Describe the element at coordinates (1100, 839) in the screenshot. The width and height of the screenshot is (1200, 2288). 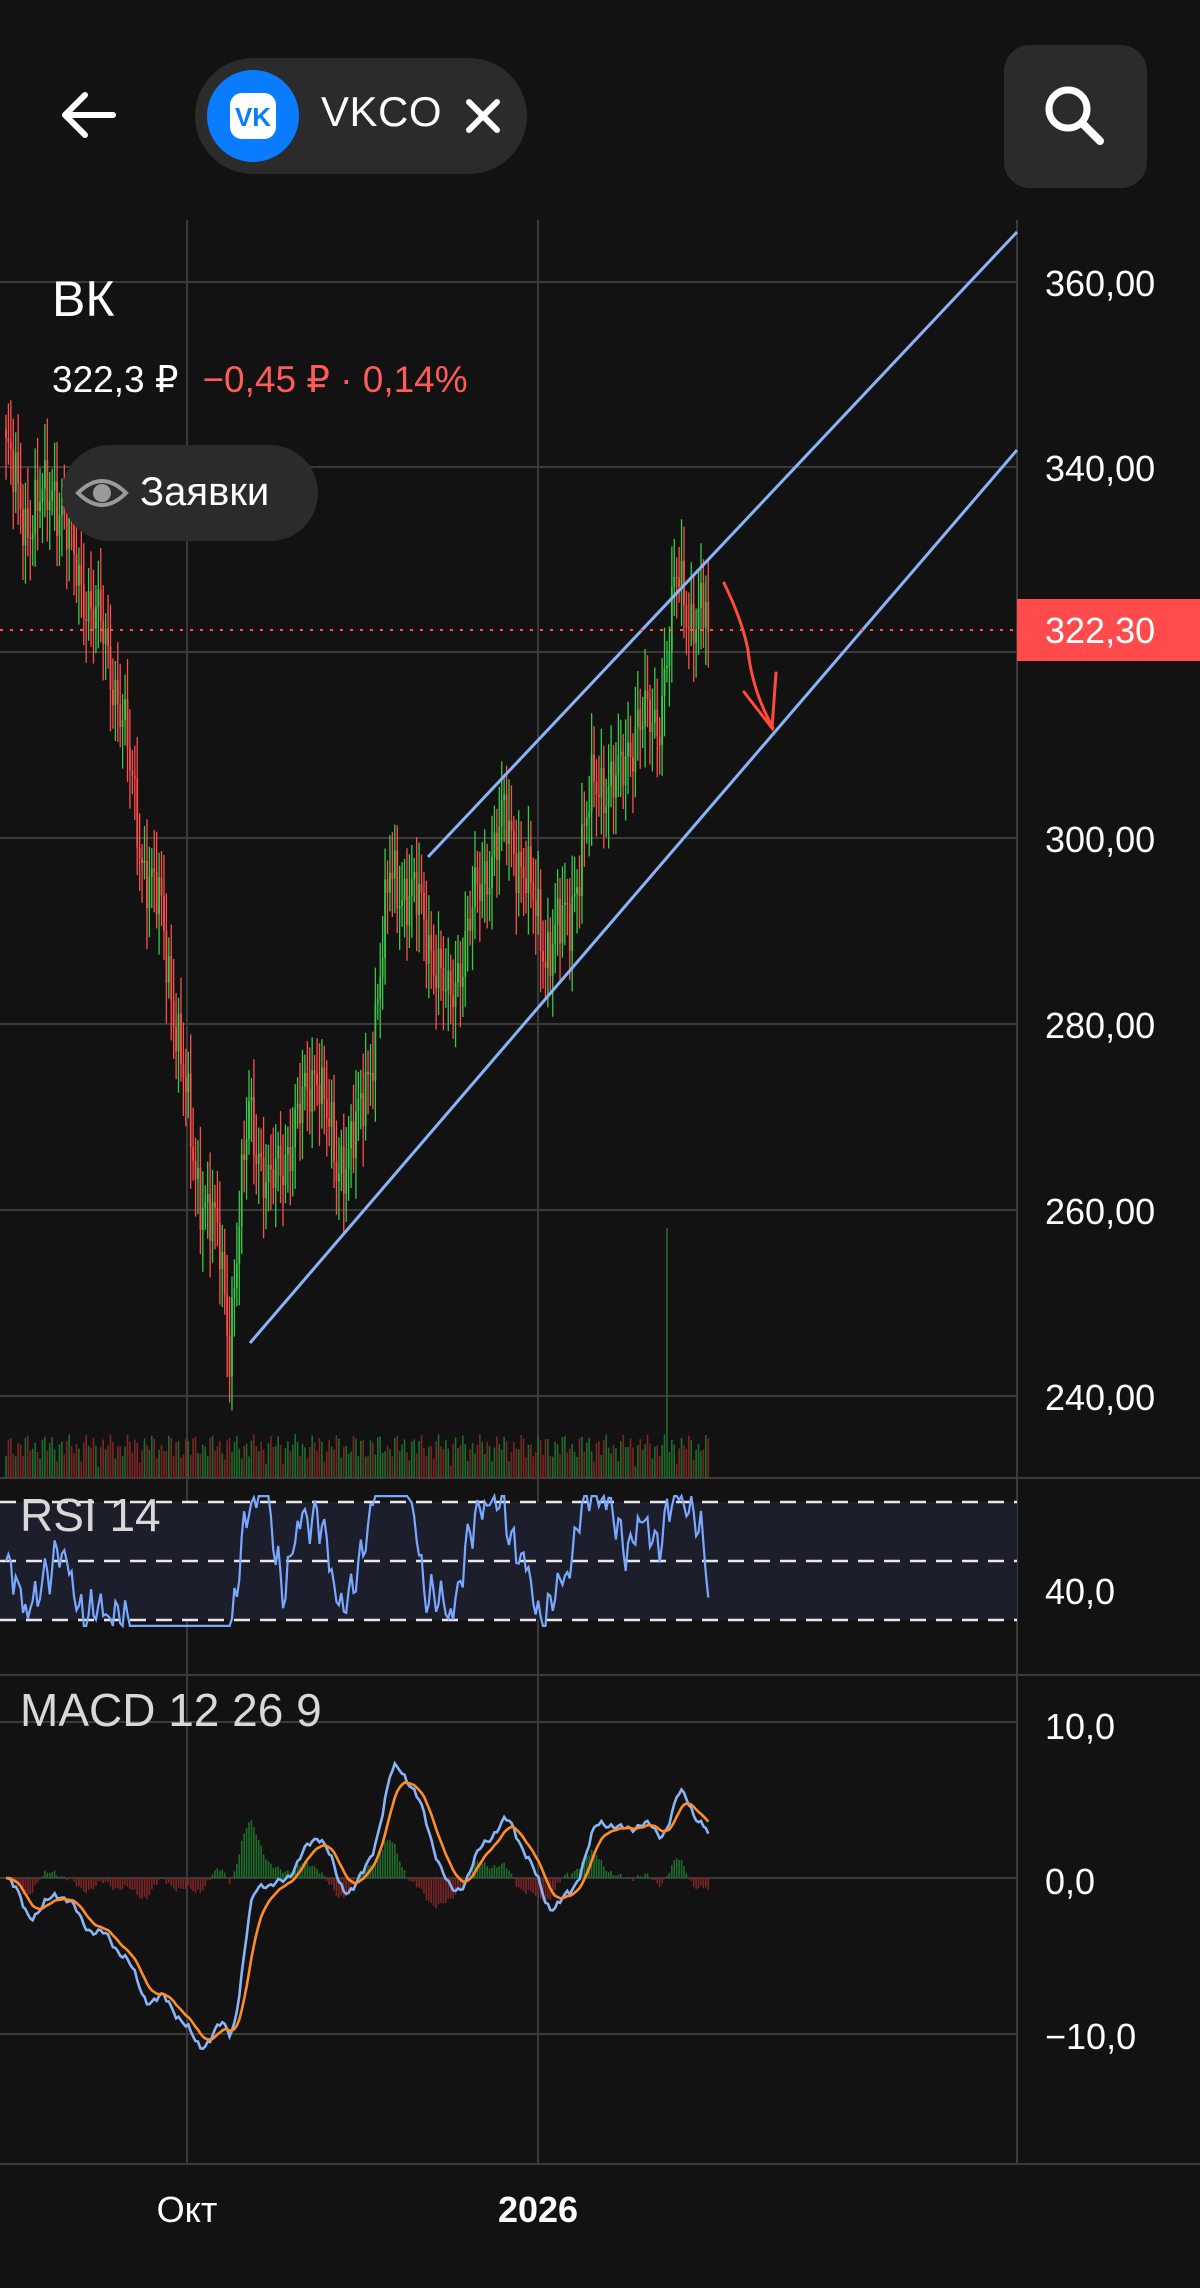
I see `price-tick: 300,00` at that location.